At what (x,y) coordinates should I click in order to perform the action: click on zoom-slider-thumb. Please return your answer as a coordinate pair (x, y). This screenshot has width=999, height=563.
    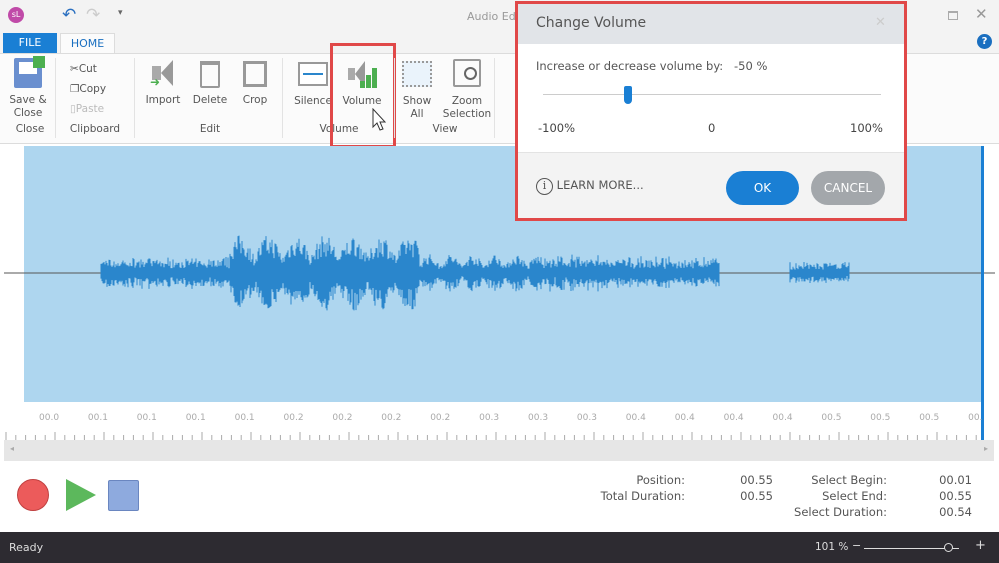
    Looking at the image, I should click on (948, 547).